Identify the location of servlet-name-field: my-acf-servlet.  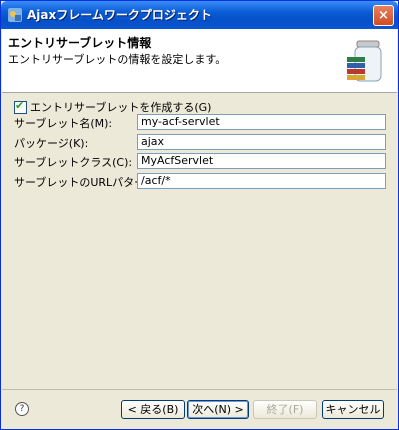
(261, 122).